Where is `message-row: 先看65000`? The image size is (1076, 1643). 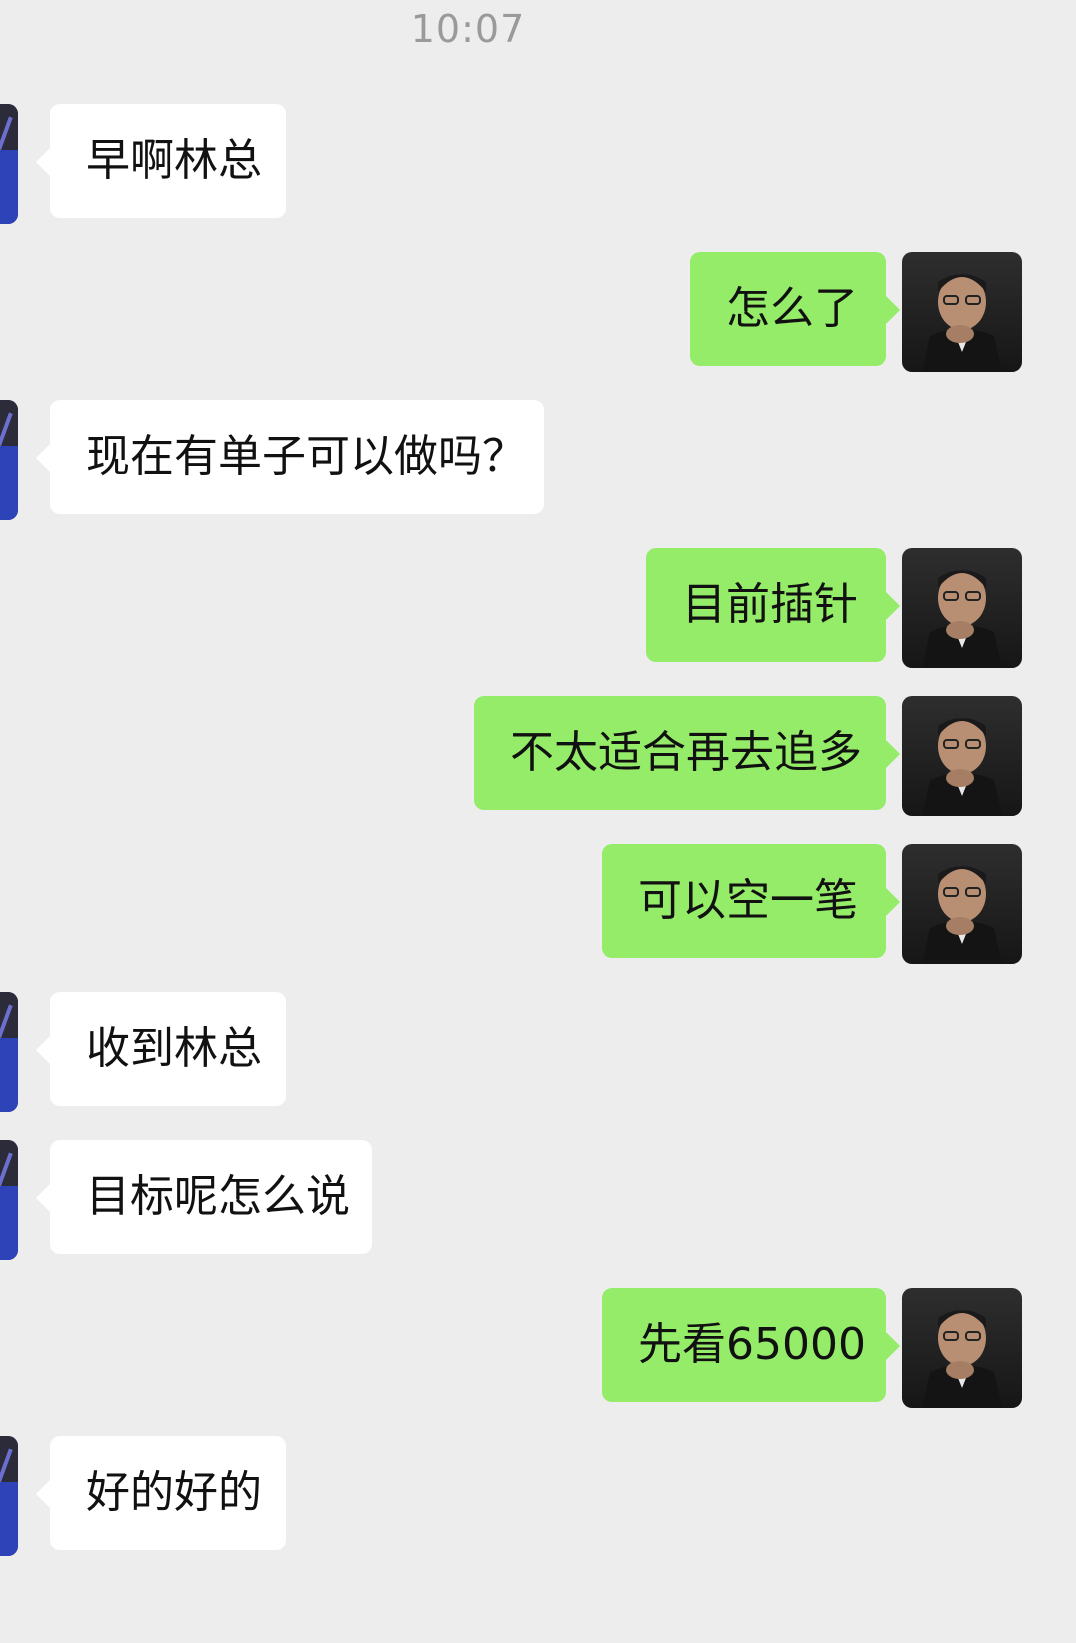
message-row: 先看65000 is located at coordinates (538, 1348).